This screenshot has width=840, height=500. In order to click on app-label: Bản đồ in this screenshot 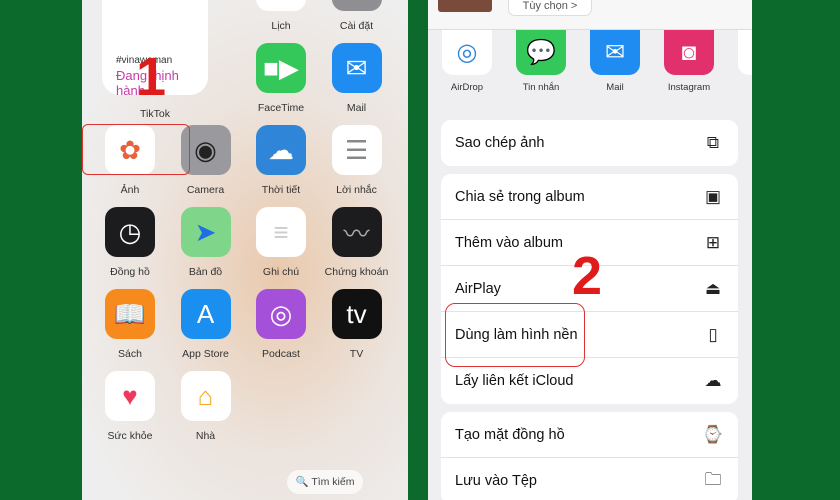, I will do `click(205, 272)`.